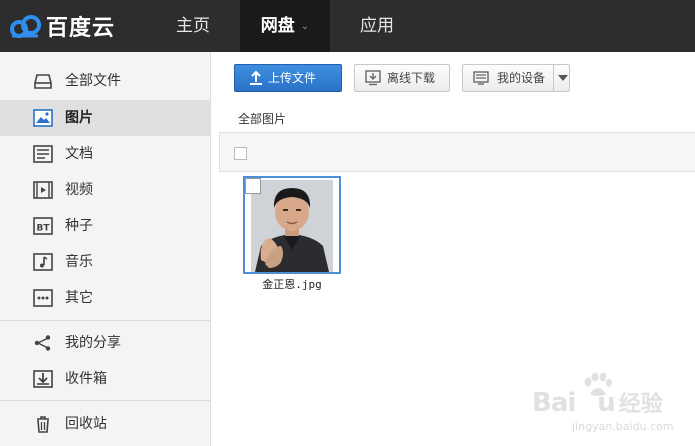  Describe the element at coordinates (623, 426) in the screenshot. I see `watermark-url: jingyan.baidu.com` at that location.